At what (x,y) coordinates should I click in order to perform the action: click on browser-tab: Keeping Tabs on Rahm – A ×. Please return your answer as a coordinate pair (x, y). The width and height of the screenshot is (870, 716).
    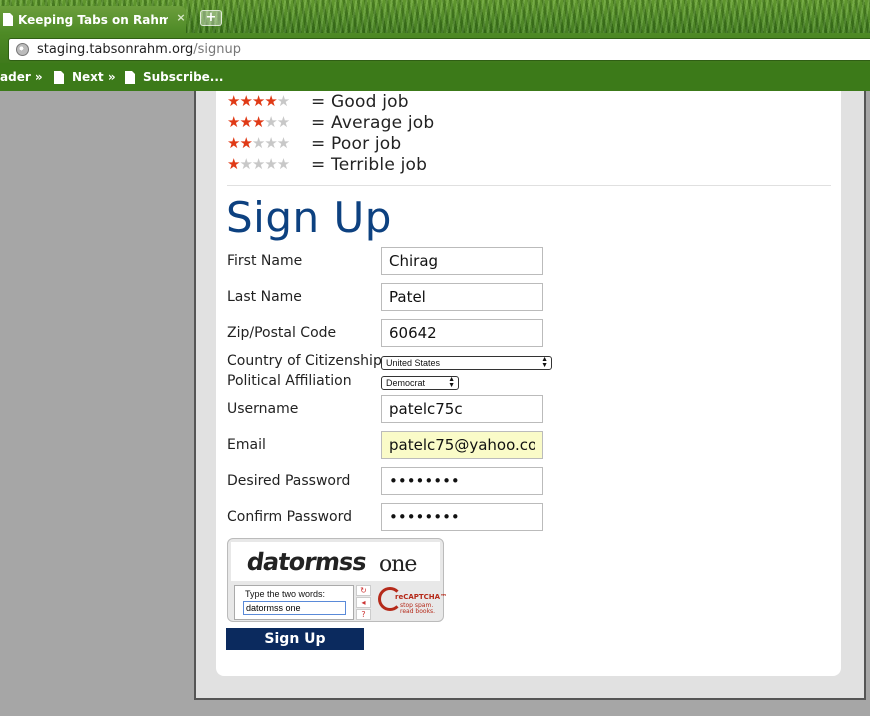
    Looking at the image, I should click on (93, 19).